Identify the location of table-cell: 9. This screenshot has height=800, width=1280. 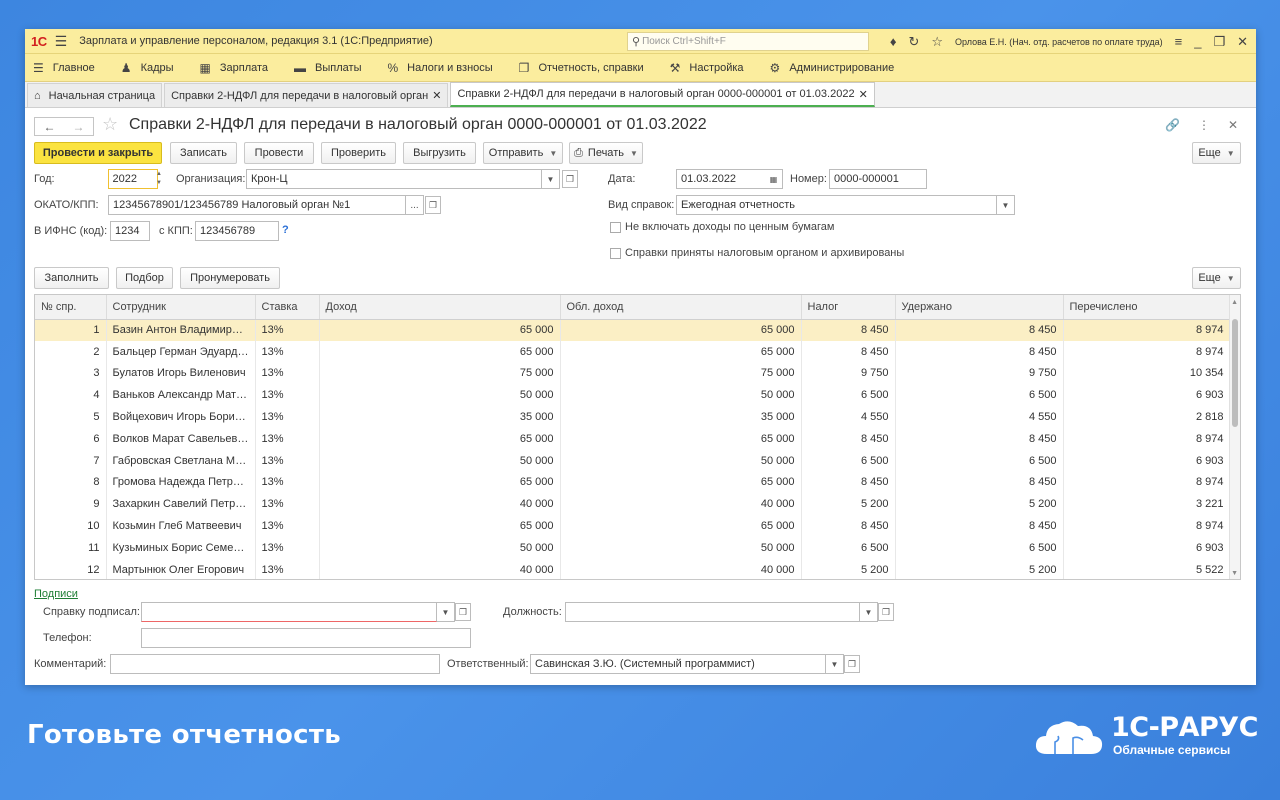
(71, 504).